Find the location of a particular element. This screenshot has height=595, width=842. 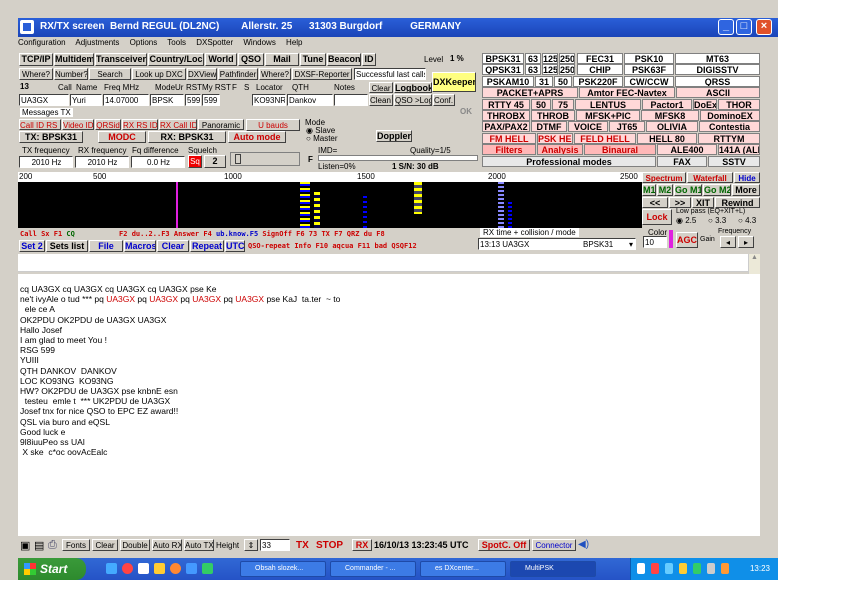

lowpass-radio-25: ◉ 2.5 is located at coordinates (686, 220).